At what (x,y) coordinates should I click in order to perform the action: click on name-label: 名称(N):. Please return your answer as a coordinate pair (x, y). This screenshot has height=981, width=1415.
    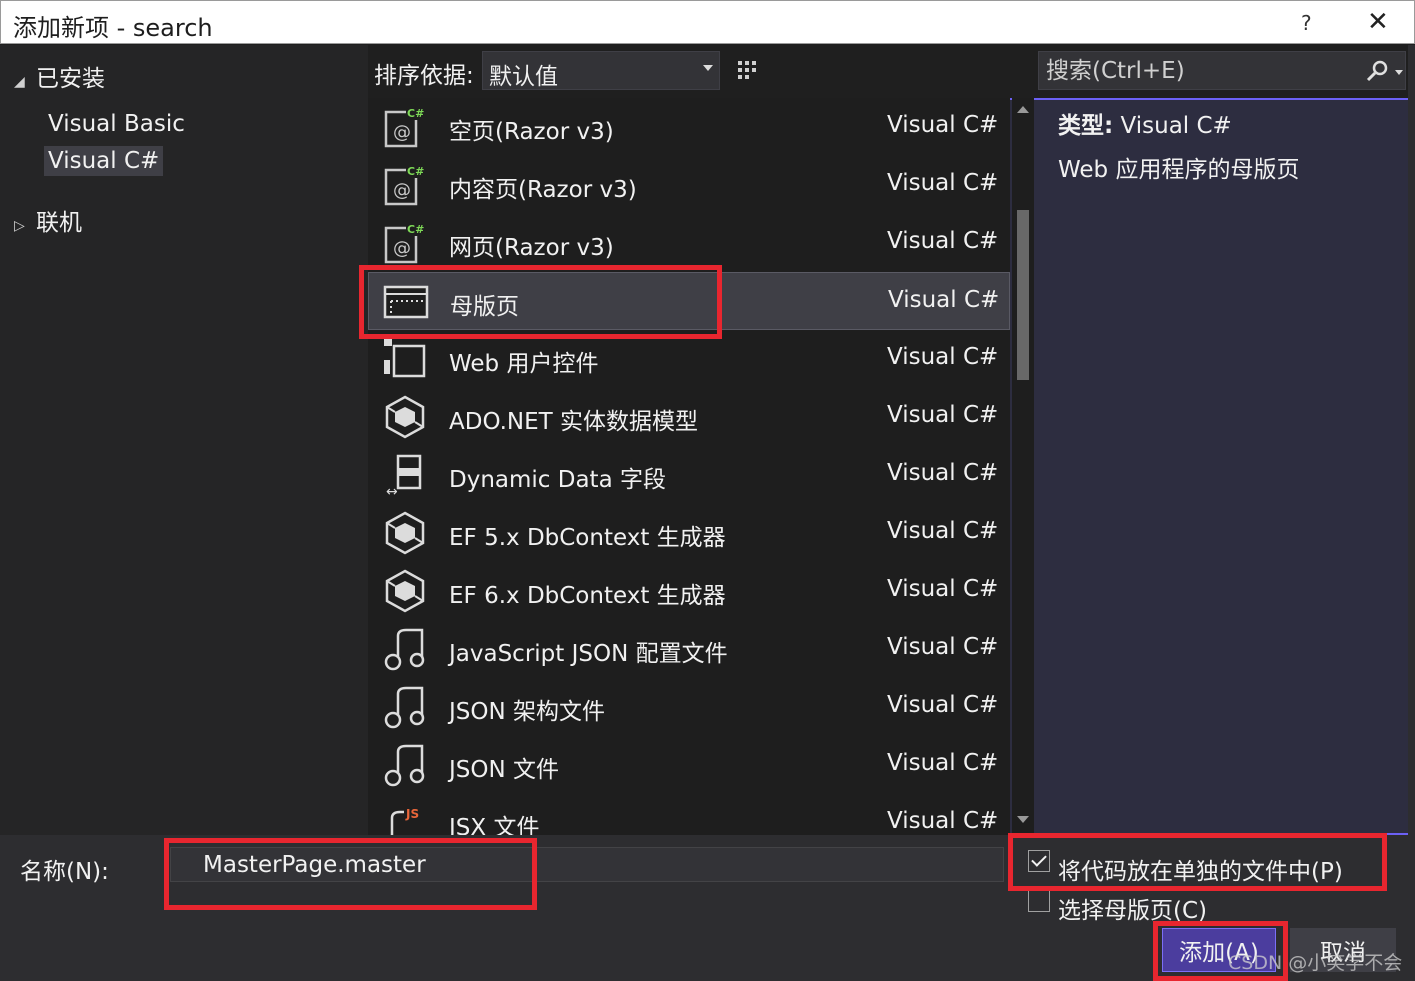
    Looking at the image, I should click on (64, 872).